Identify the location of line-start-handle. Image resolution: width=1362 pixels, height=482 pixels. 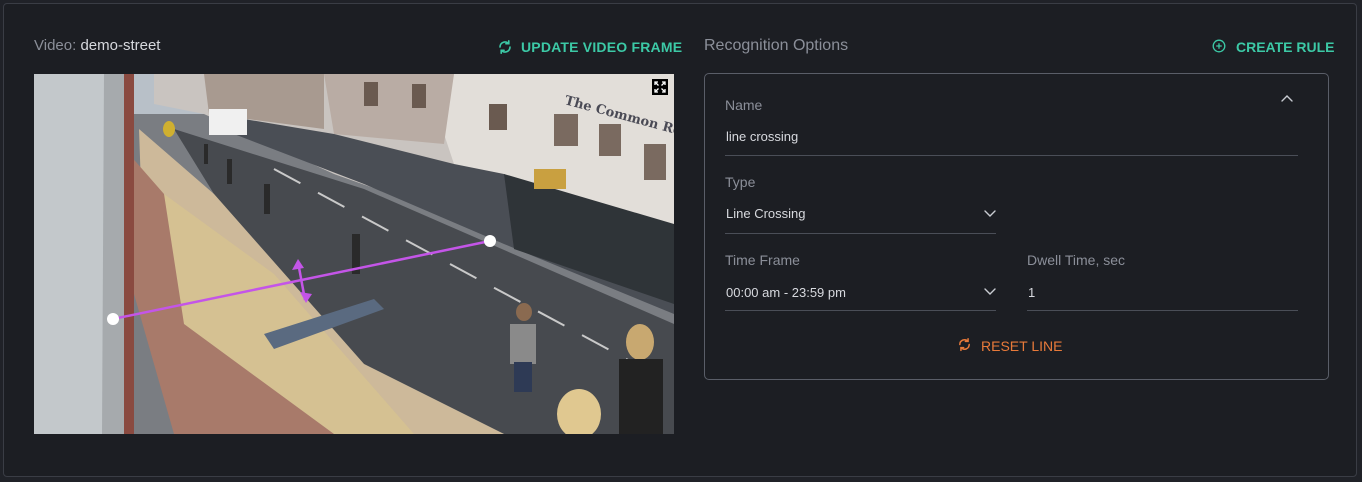
(113, 319).